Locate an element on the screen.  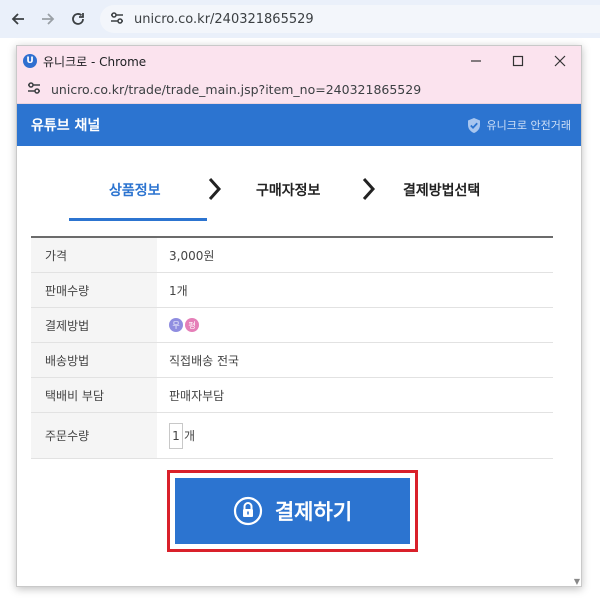
maximize-icon is located at coordinates (518, 61).